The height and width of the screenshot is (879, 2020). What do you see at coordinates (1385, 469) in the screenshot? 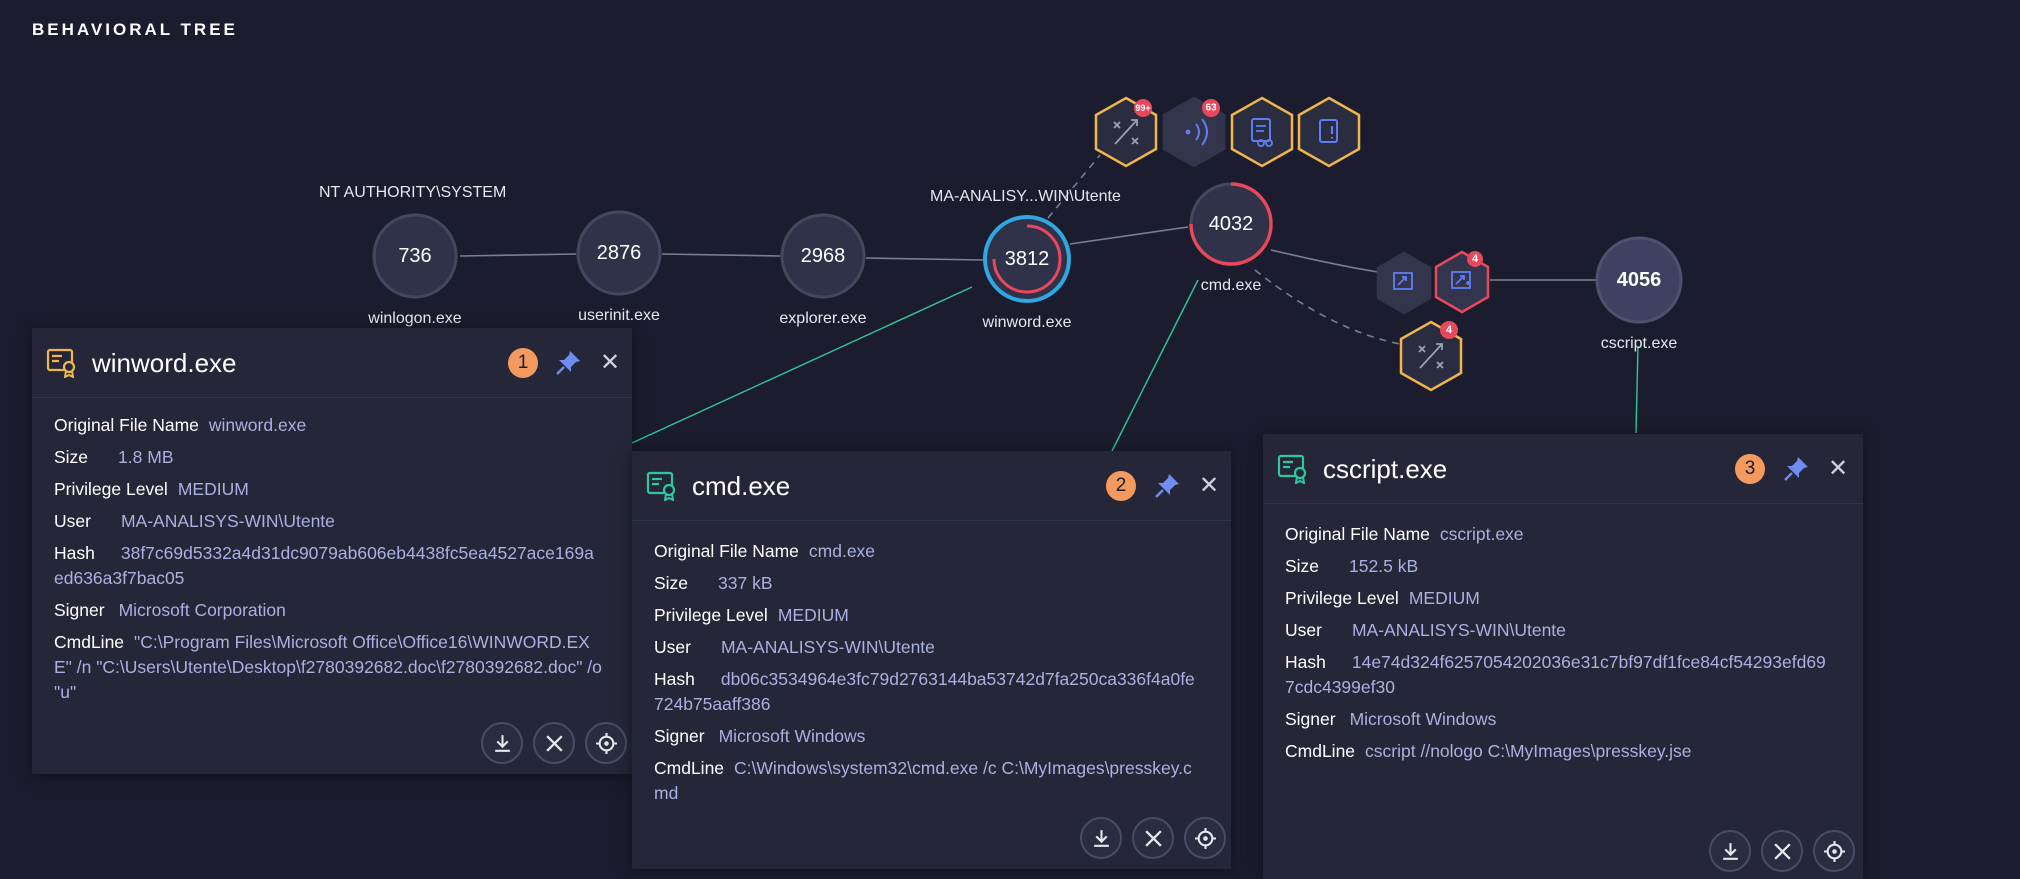
I see `panel-title: cscript.exe` at bounding box center [1385, 469].